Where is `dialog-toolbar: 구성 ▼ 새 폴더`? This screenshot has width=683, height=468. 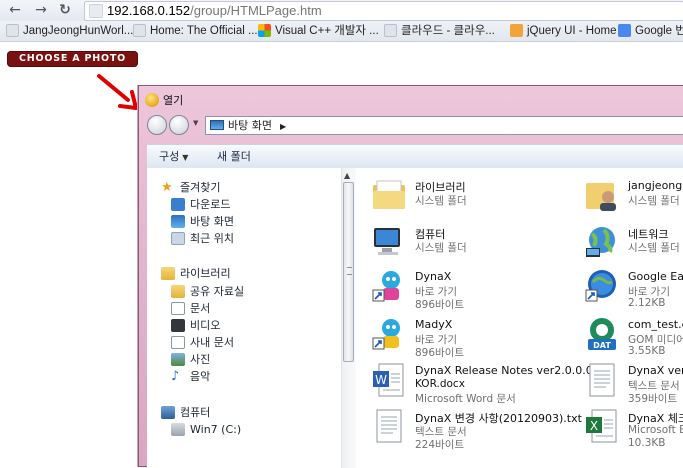
dialog-toolbar: 구성 ▼ 새 폴더 is located at coordinates (415, 156).